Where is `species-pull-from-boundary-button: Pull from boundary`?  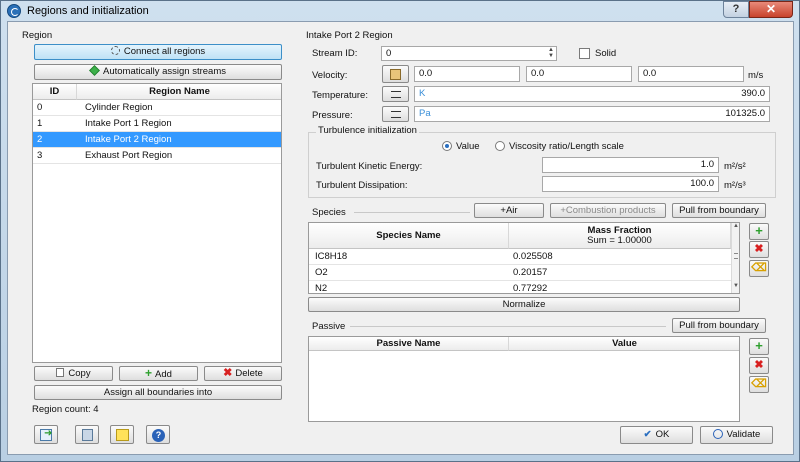 species-pull-from-boundary-button: Pull from boundary is located at coordinates (719, 210).